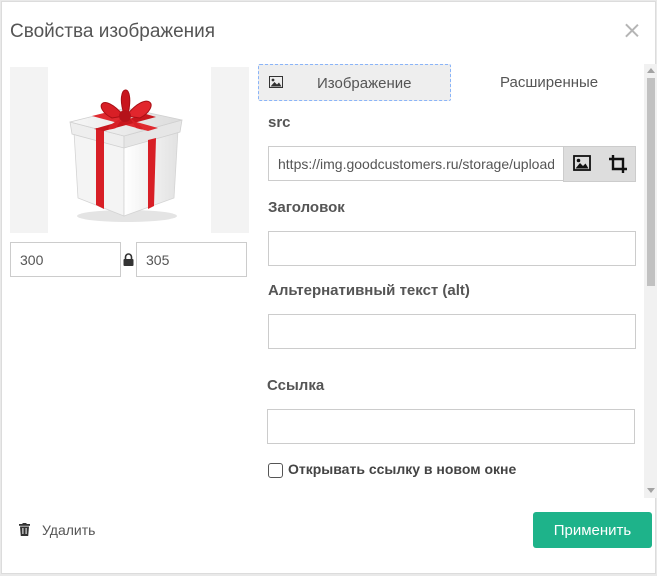 The height and width of the screenshot is (576, 657). Describe the element at coordinates (126, 155) in the screenshot. I see `gift-image` at that location.